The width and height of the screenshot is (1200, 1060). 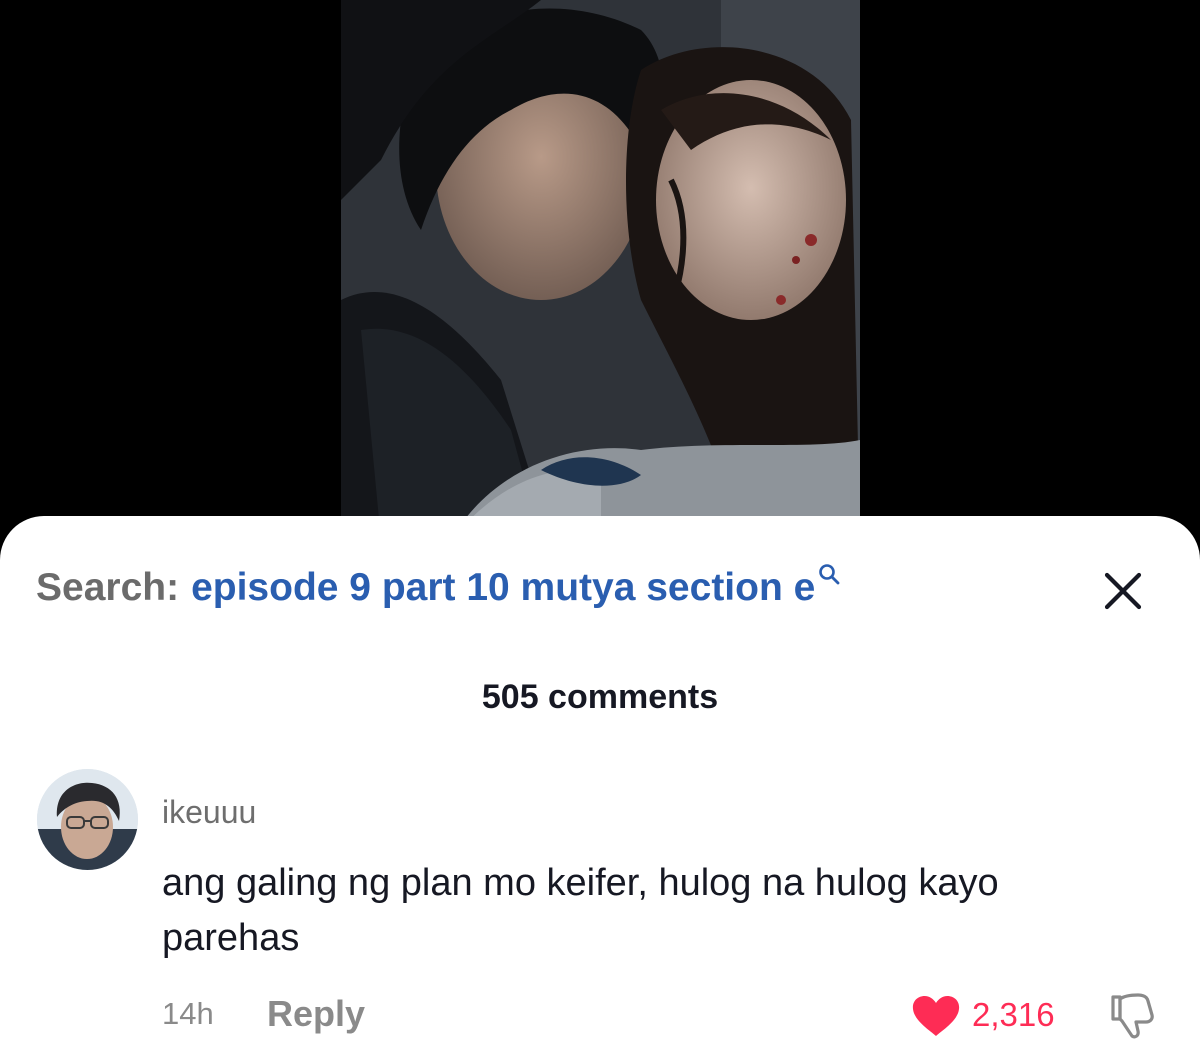 What do you see at coordinates (188, 1013) in the screenshot?
I see `comment-timestamp: 14h` at bounding box center [188, 1013].